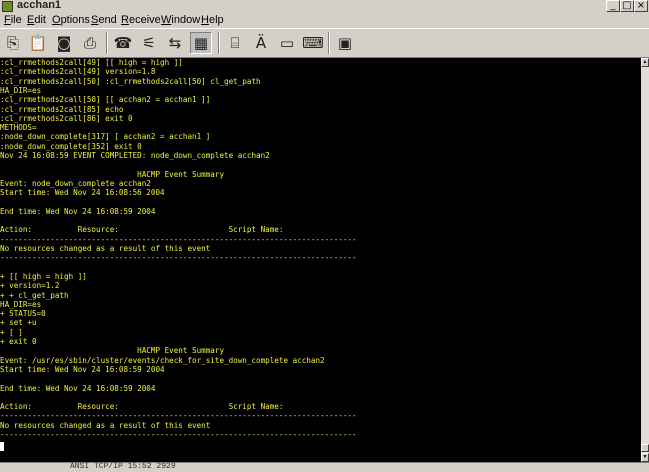 Image resolution: width=649 pixels, height=472 pixels. I want to click on app-icon, so click(7, 6).